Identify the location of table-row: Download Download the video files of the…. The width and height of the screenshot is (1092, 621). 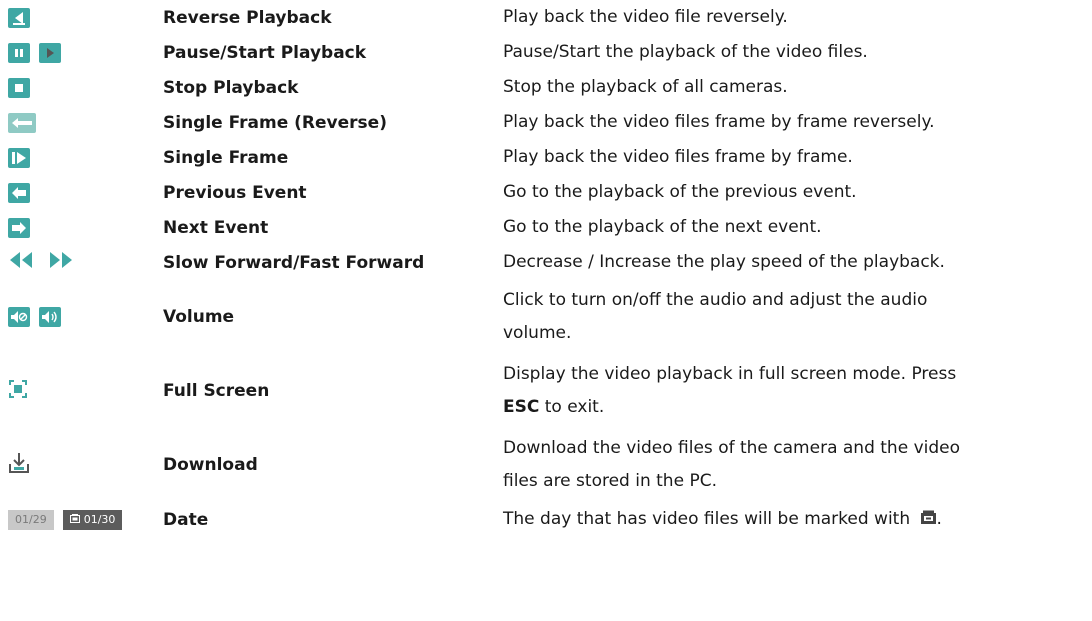
(546, 465).